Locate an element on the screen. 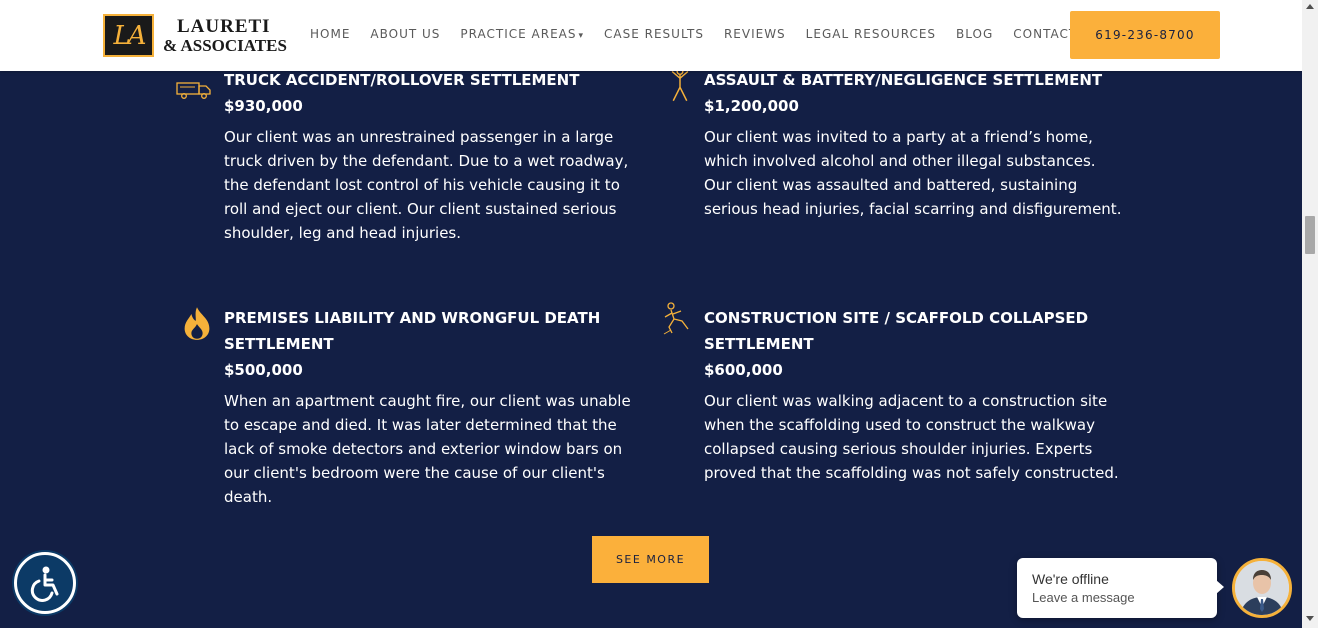  nav-contact: CONTACT is located at coordinates (1045, 34).